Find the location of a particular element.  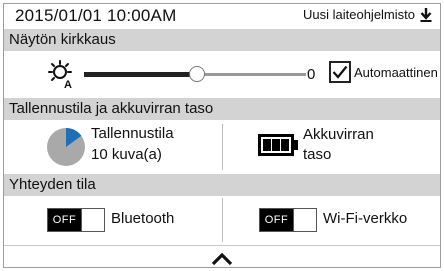

battery-label-line2: taso is located at coordinates (317, 154).